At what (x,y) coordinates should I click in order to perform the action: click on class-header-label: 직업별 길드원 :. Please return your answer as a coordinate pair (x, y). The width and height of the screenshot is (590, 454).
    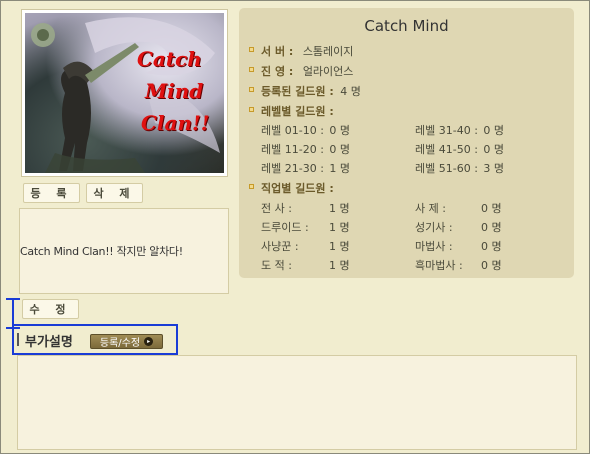
    Looking at the image, I should click on (297, 188).